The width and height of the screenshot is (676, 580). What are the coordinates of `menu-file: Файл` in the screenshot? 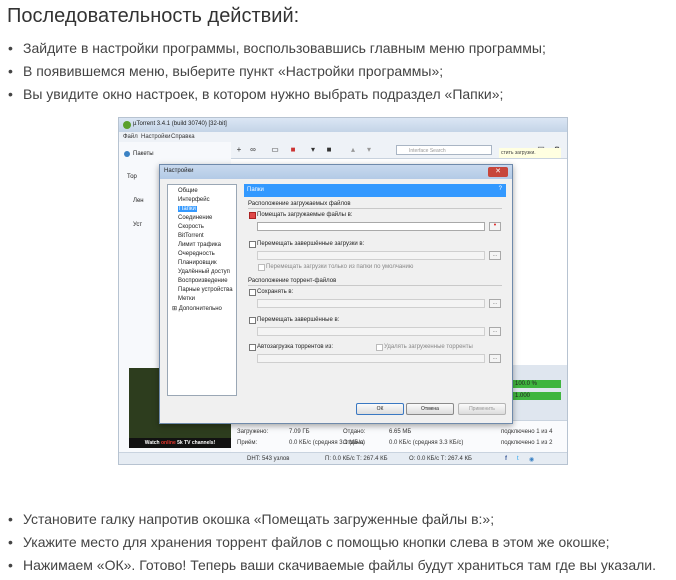 It's located at (130, 137).